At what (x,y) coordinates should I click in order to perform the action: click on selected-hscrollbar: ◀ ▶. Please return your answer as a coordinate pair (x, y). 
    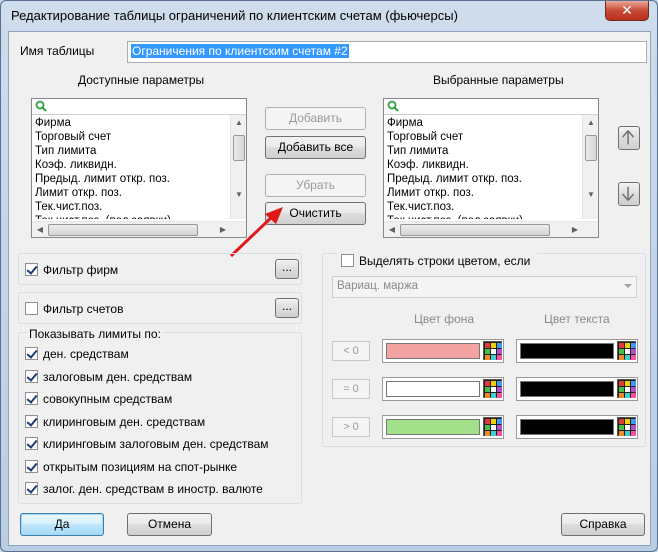
    Looking at the image, I should click on (491, 229).